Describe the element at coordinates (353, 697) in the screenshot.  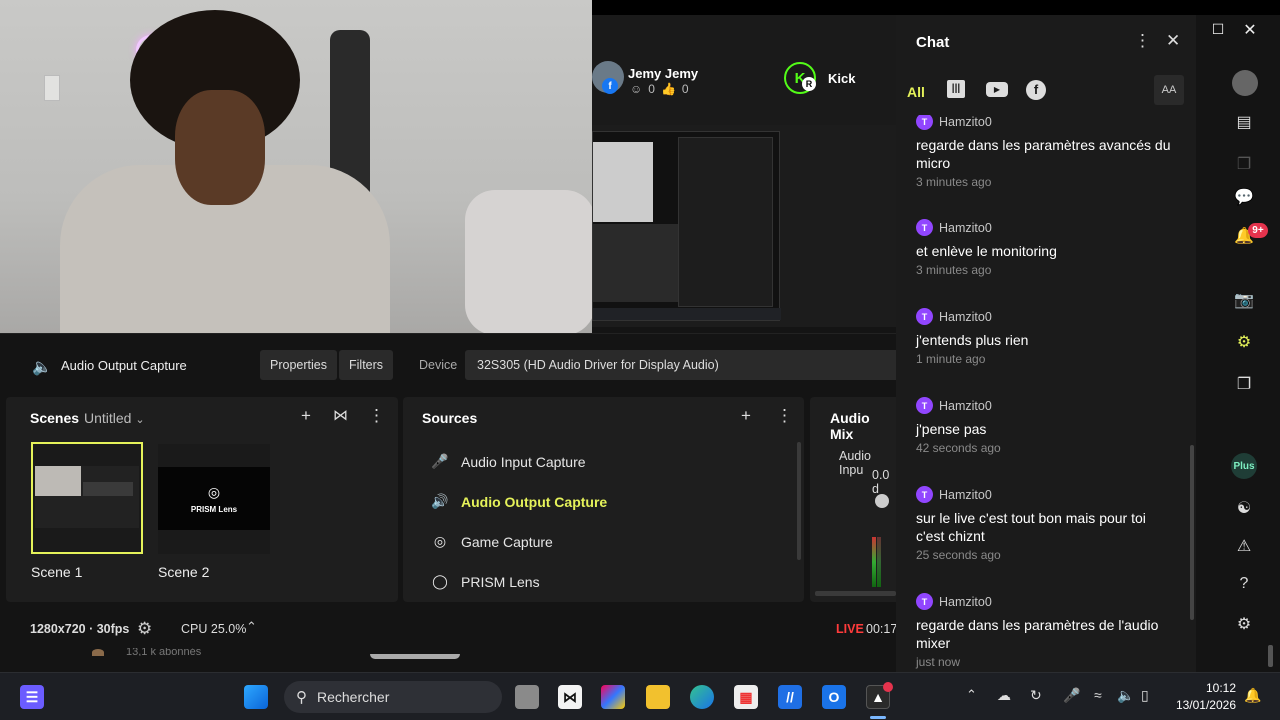
I see `search-placeholder: Rechercher` at that location.